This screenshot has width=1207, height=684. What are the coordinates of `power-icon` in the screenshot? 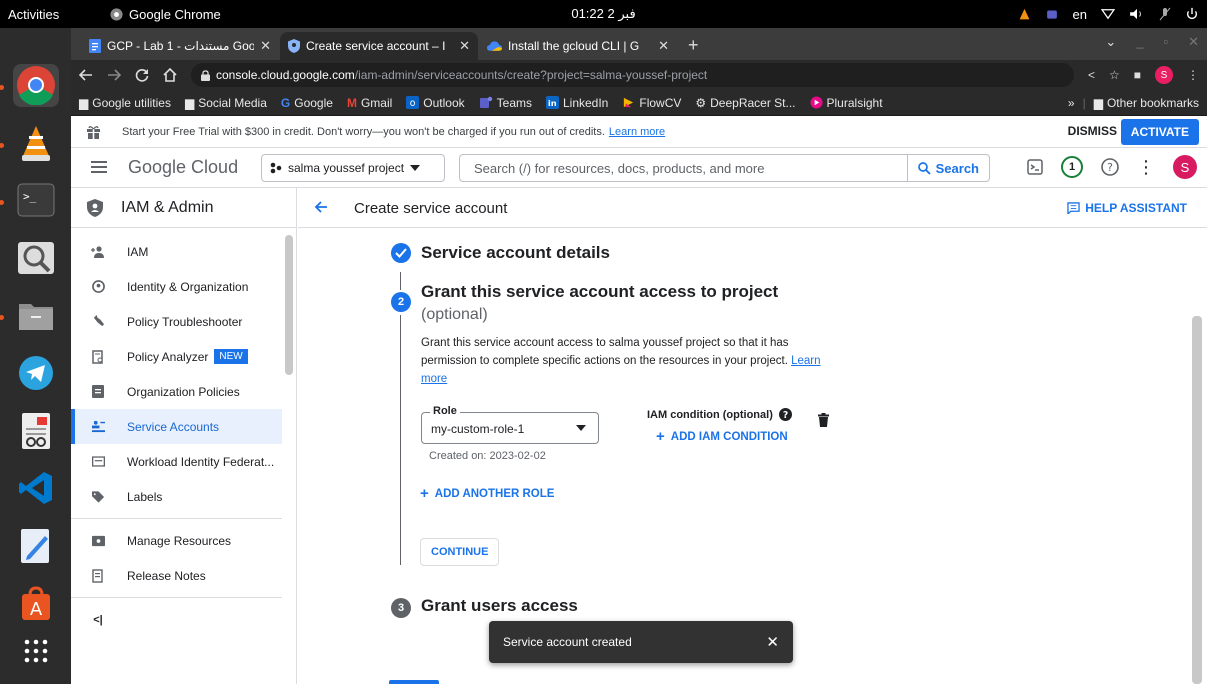 It's located at (1192, 14).